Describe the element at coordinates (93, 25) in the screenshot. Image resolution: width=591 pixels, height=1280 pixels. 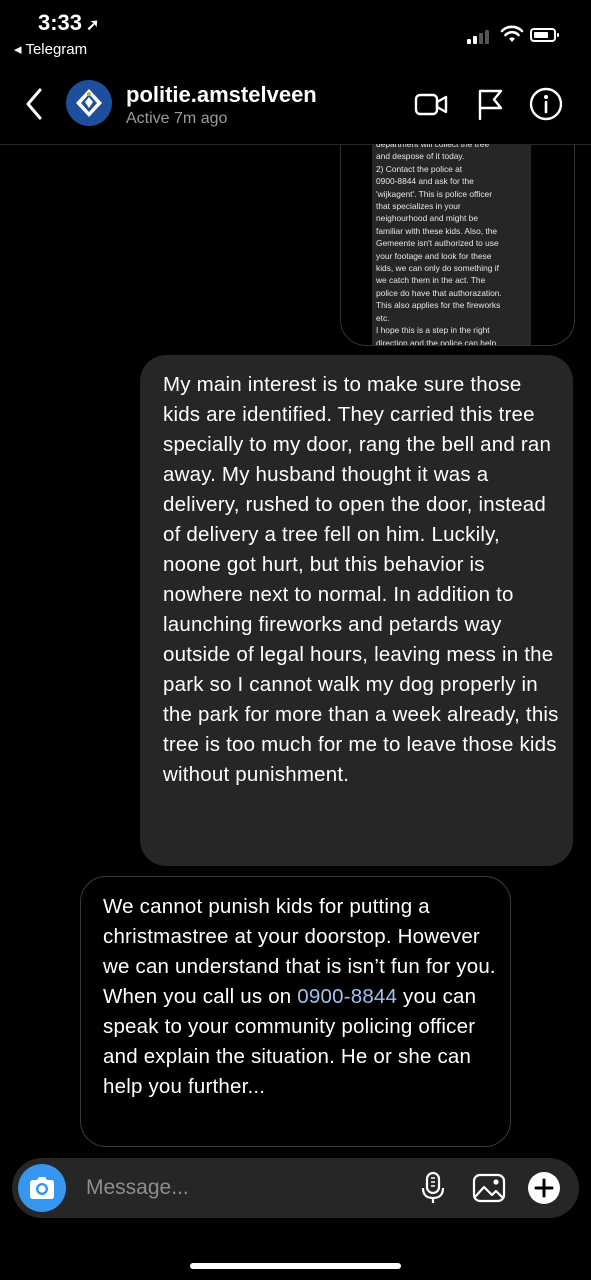
I see `location-arrow-icon: ➚` at that location.